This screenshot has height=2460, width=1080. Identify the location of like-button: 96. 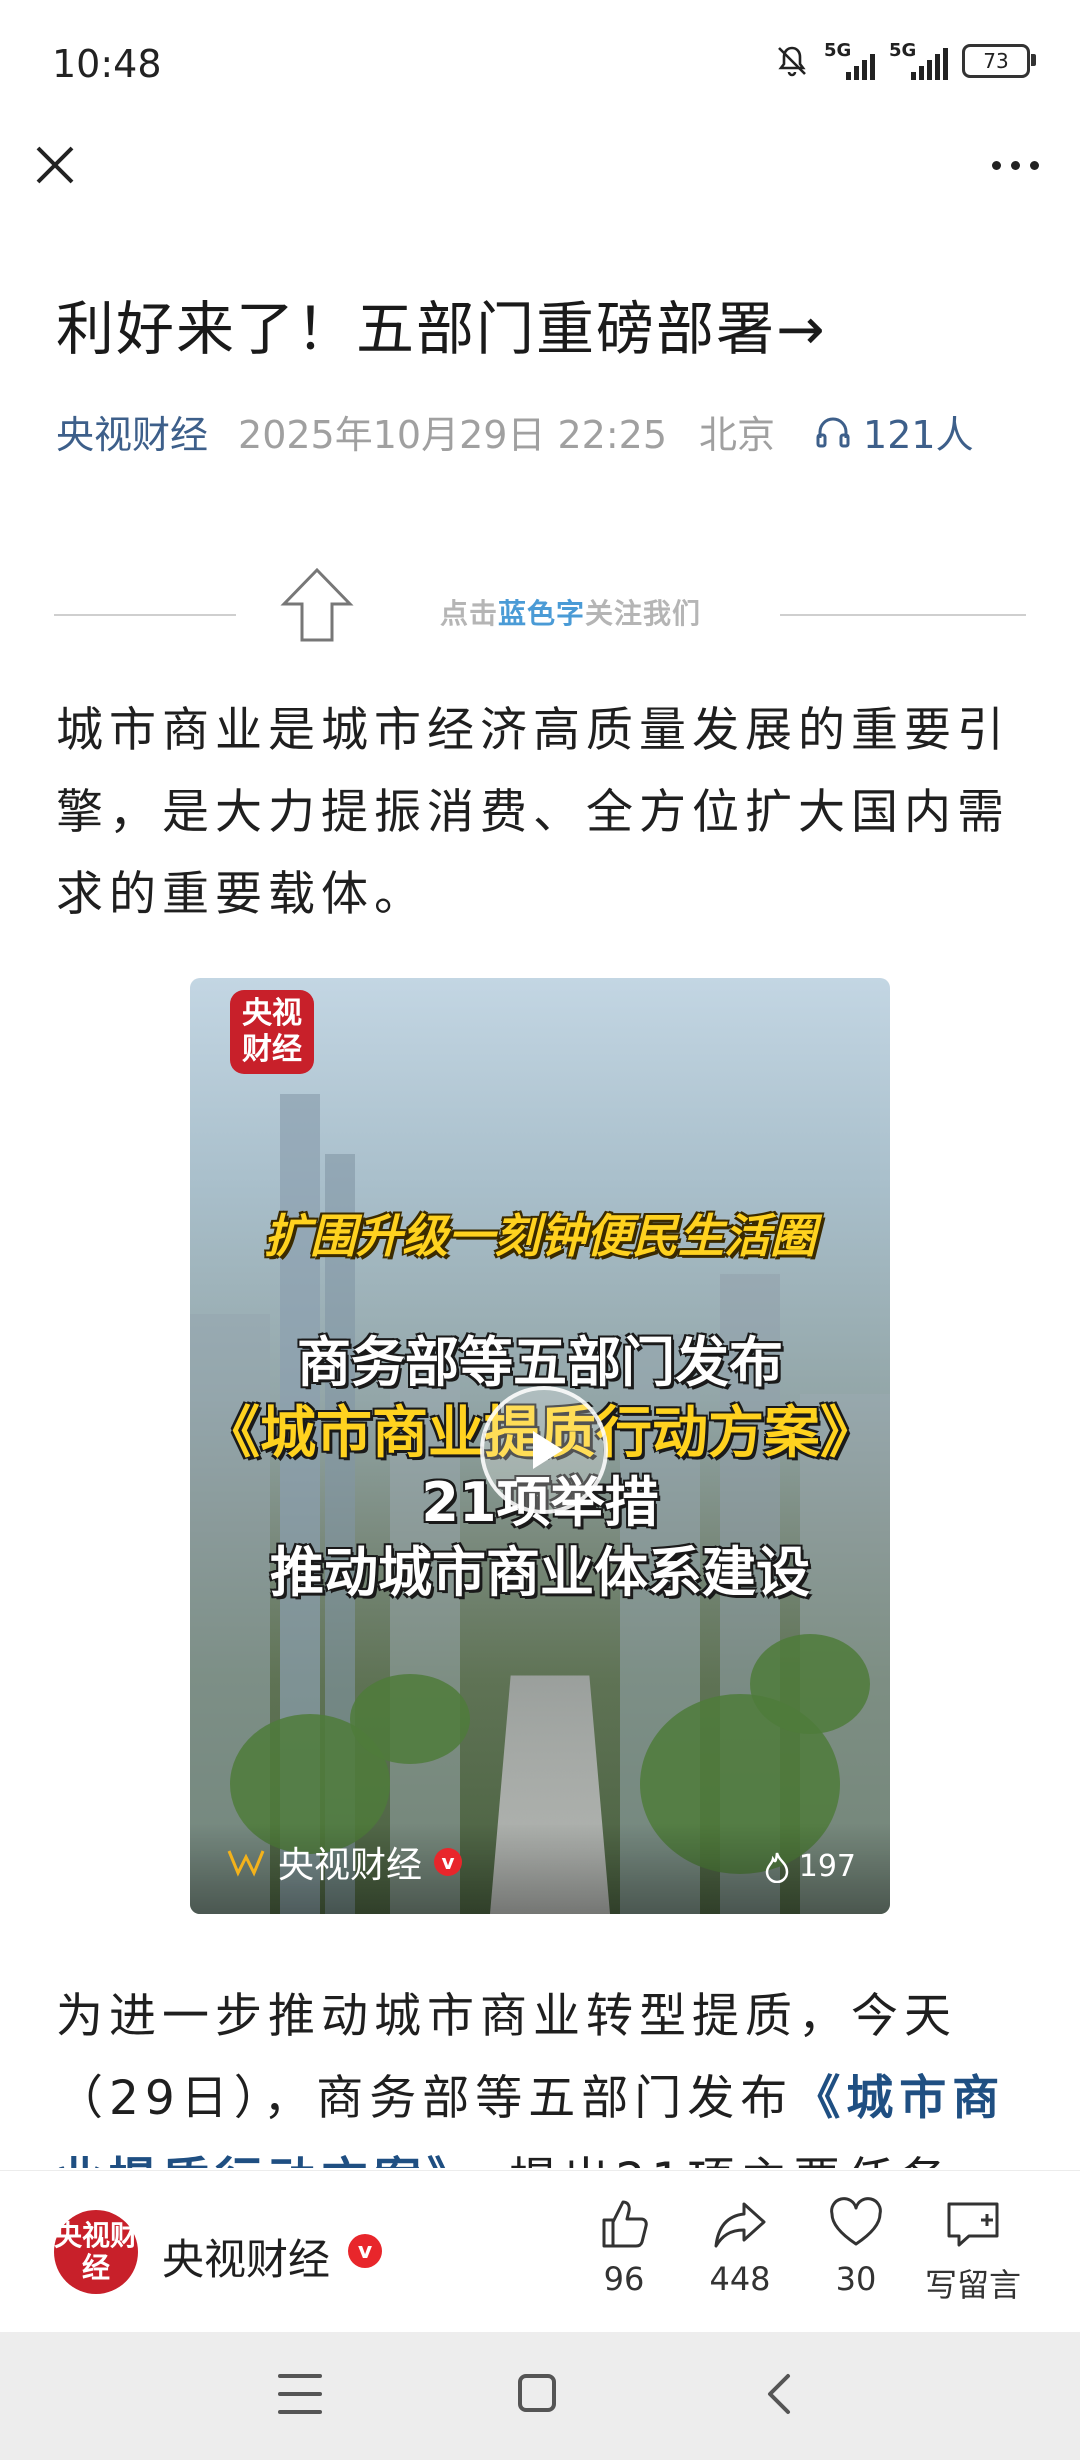
(624, 2247).